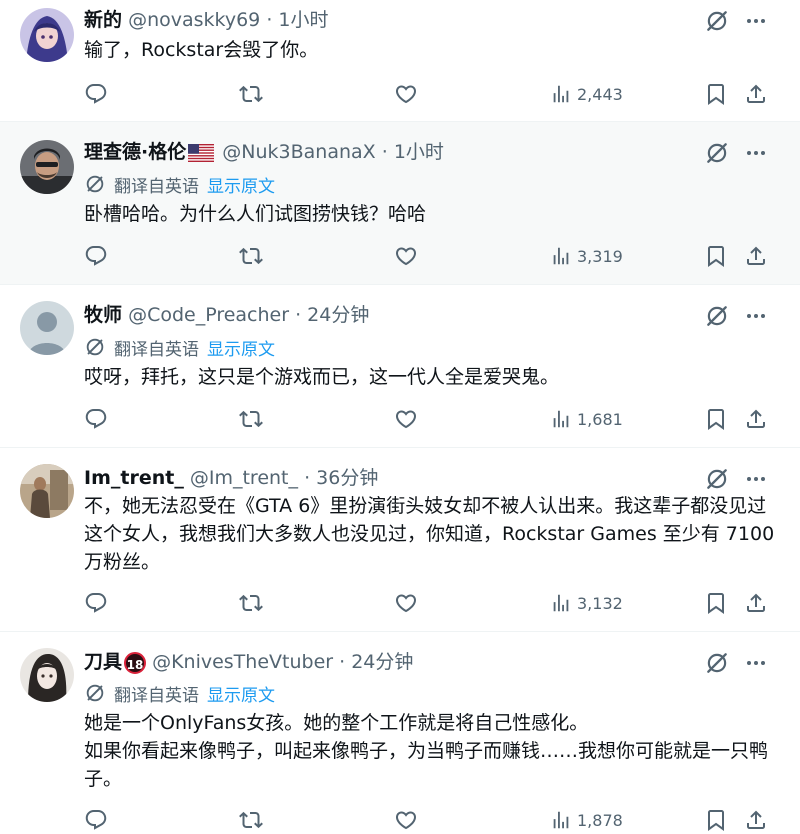 The height and width of the screenshot is (834, 800). Describe the element at coordinates (298, 152) in the screenshot. I see `author-handle: @Nuk3BananaX` at that location.